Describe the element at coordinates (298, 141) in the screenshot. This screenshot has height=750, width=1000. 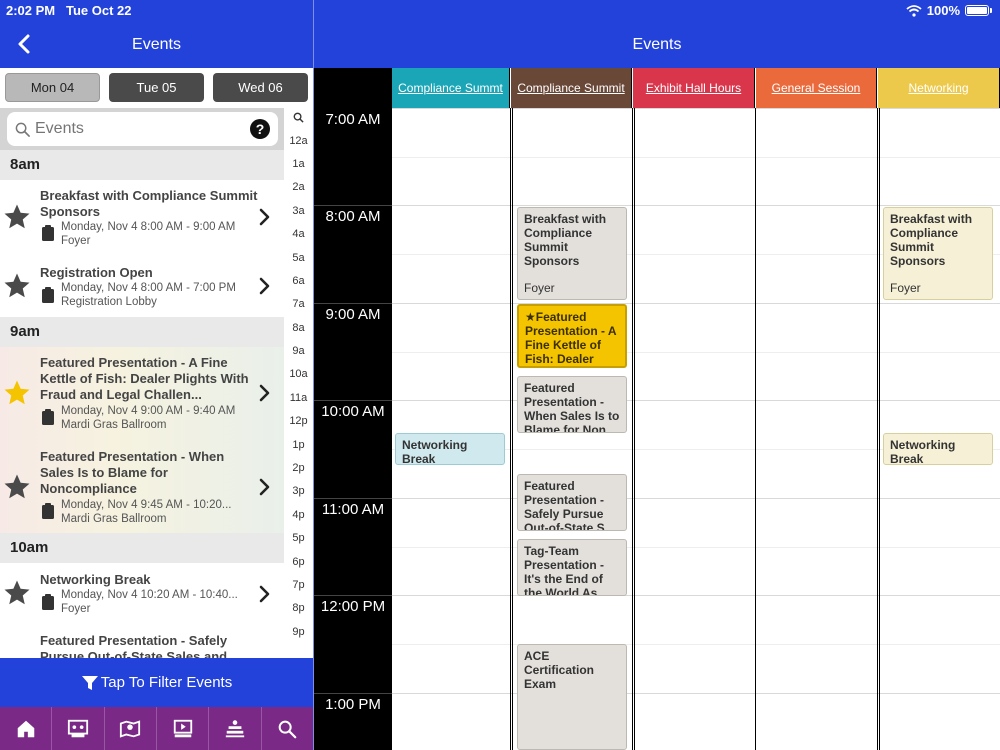
I see `index-item: 12a` at that location.